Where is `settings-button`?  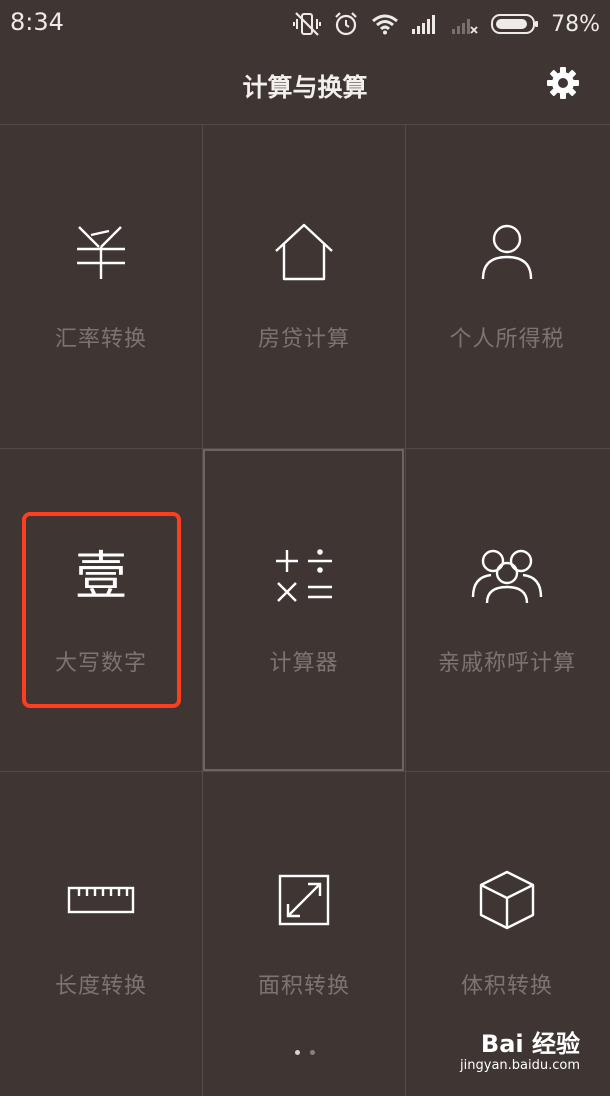 settings-button is located at coordinates (563, 83).